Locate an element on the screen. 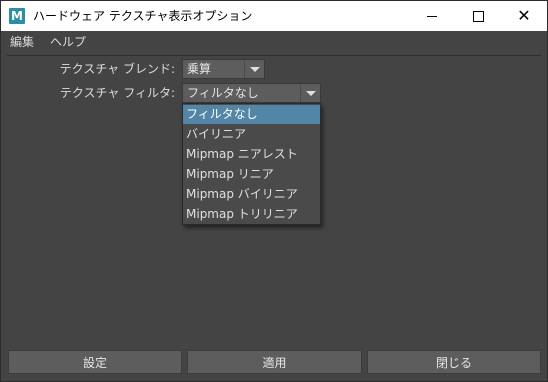  minimize-button is located at coordinates (432, 16).